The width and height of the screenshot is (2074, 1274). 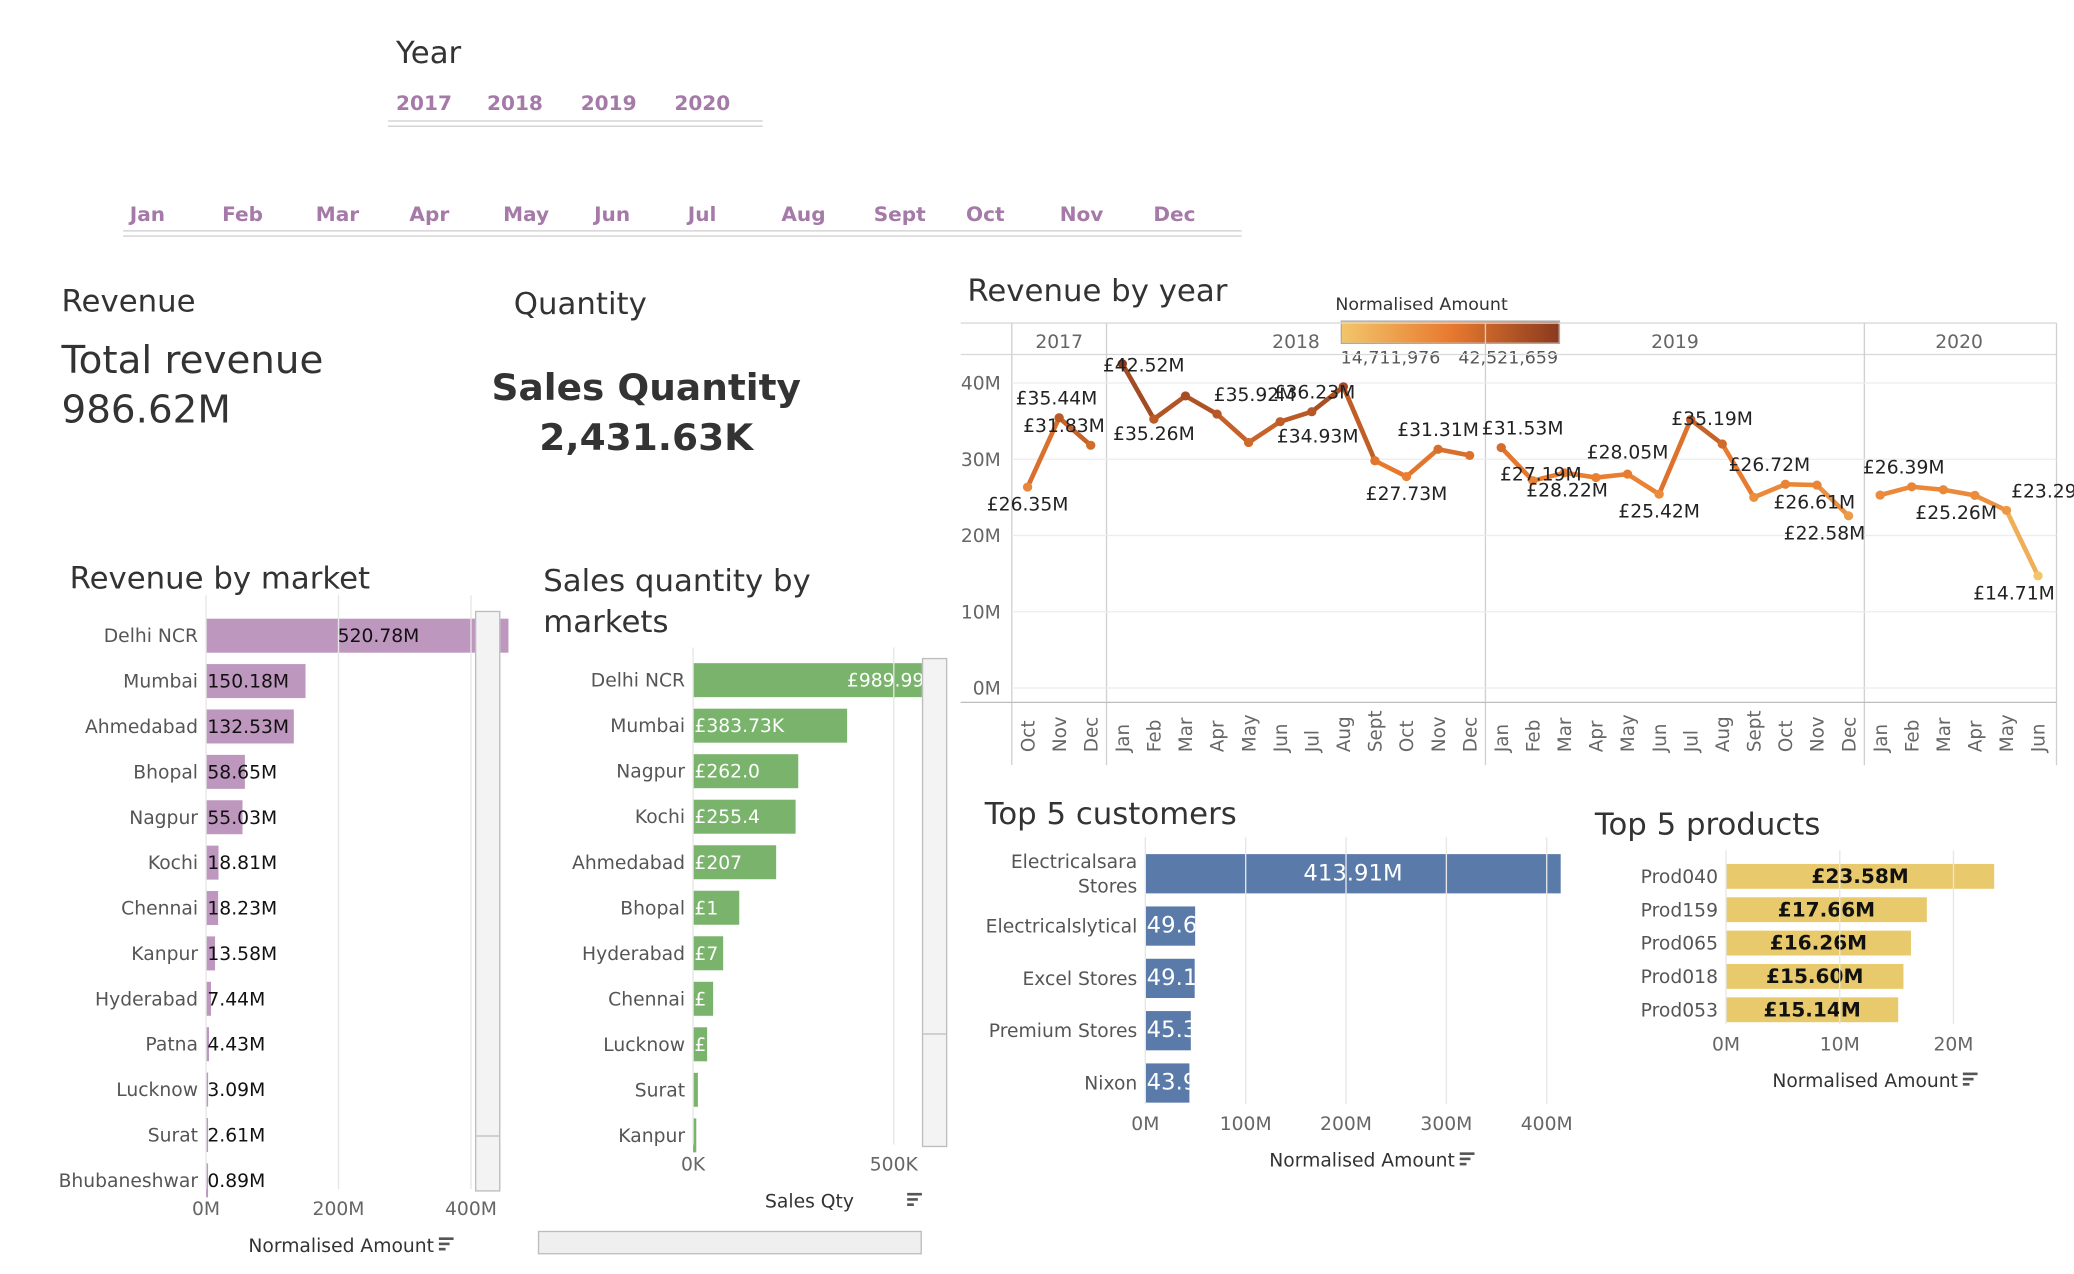 I want to click on month-tick-2018-jan: Jan, so click(x=1123, y=738).